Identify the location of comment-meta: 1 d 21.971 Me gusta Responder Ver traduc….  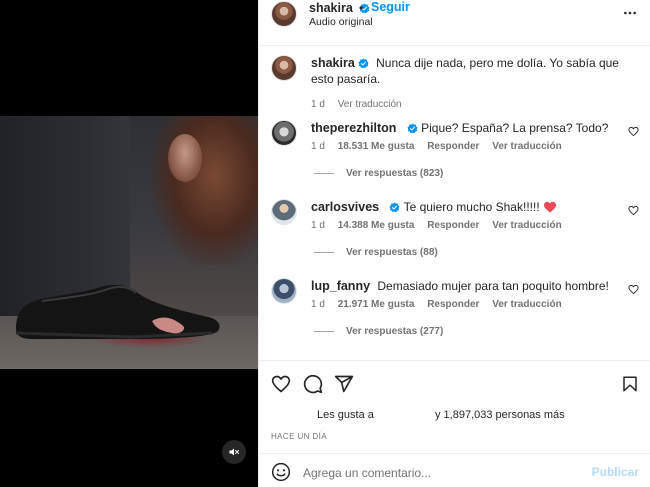
(441, 304).